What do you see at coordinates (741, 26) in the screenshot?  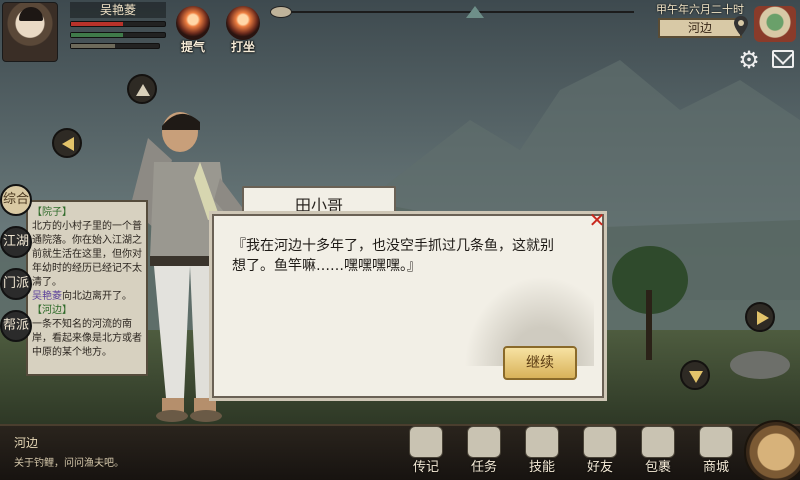 I see `location-pin-icon` at bounding box center [741, 26].